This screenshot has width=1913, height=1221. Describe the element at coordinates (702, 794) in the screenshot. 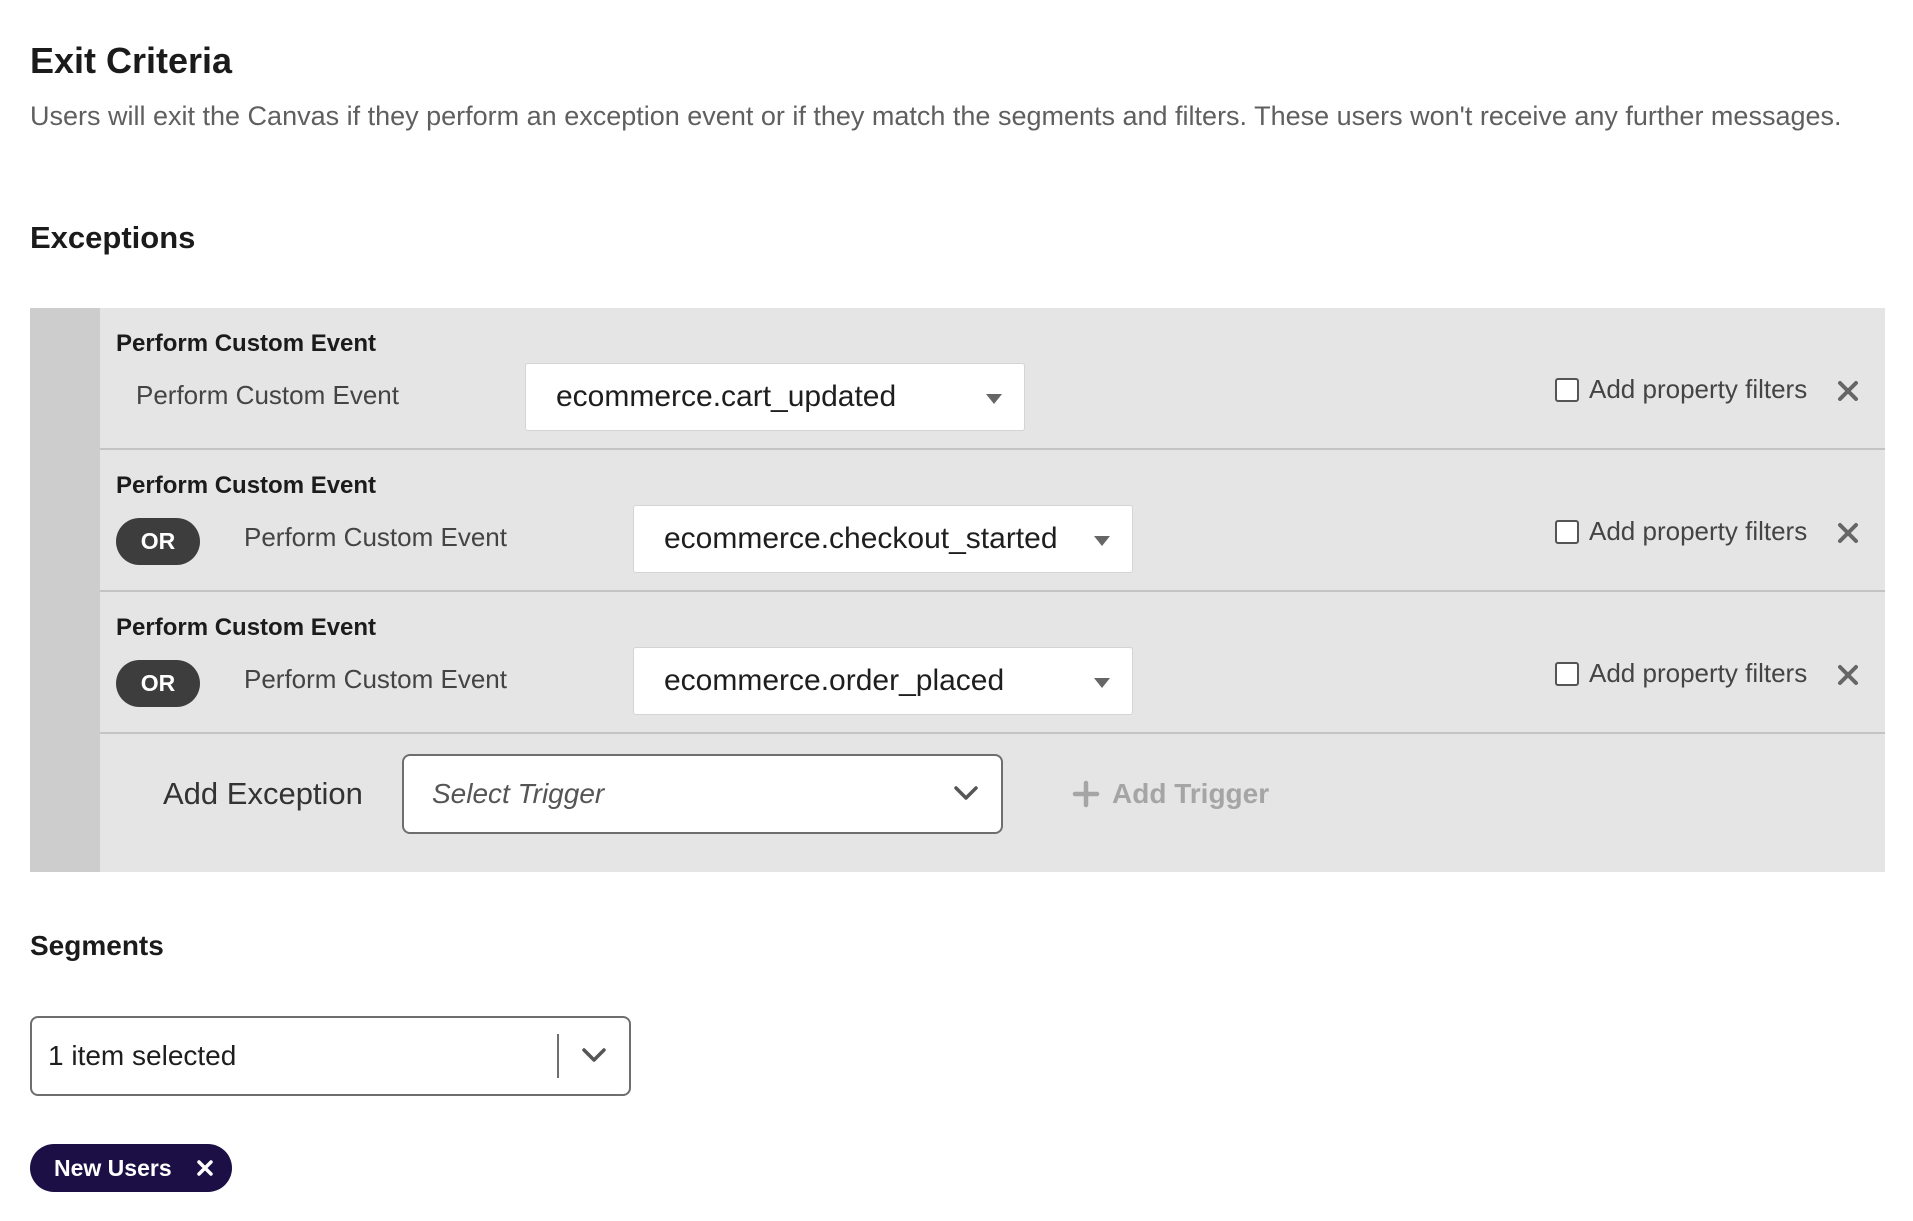

I see `select-trigger-dropdown: Select Trigger` at that location.